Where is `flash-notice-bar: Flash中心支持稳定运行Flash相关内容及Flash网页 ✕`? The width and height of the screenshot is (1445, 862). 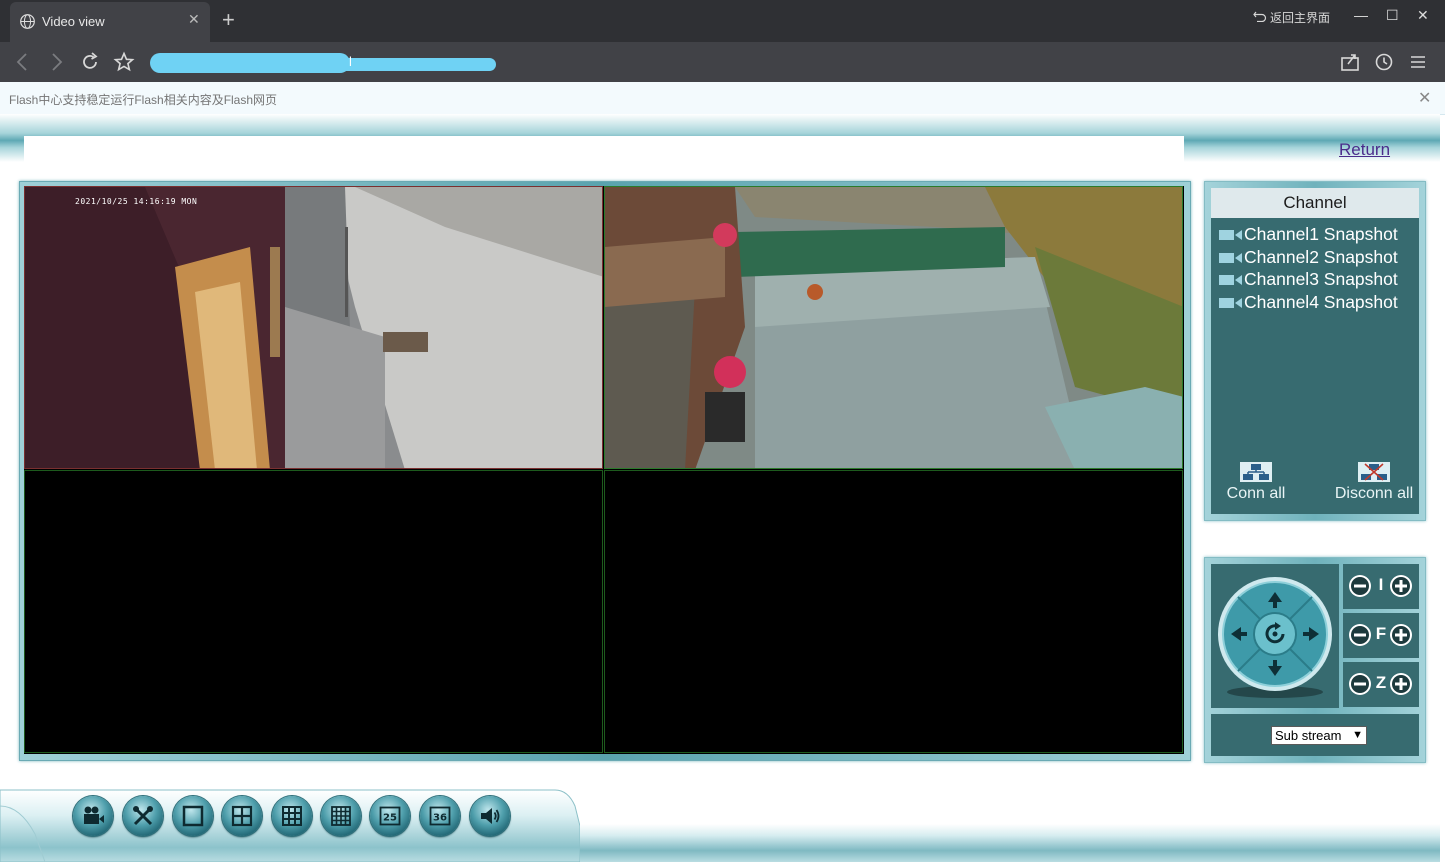 flash-notice-bar: Flash中心支持稳定运行Flash相关内容及Flash网页 ✕ is located at coordinates (722, 98).